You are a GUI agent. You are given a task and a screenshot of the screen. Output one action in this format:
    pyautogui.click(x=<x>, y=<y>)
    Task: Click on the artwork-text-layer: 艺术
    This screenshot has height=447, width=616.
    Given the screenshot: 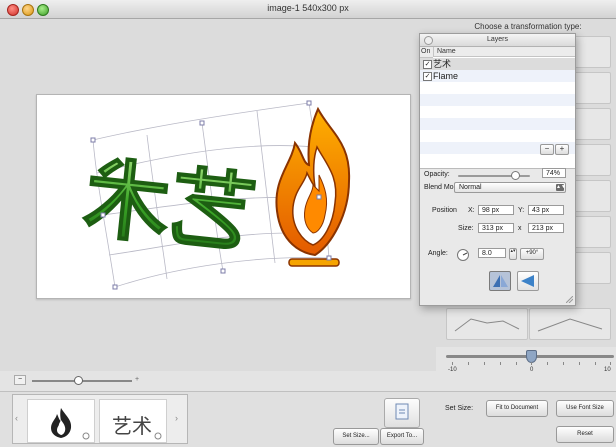 What is the action you would take?
    pyautogui.click(x=169, y=207)
    